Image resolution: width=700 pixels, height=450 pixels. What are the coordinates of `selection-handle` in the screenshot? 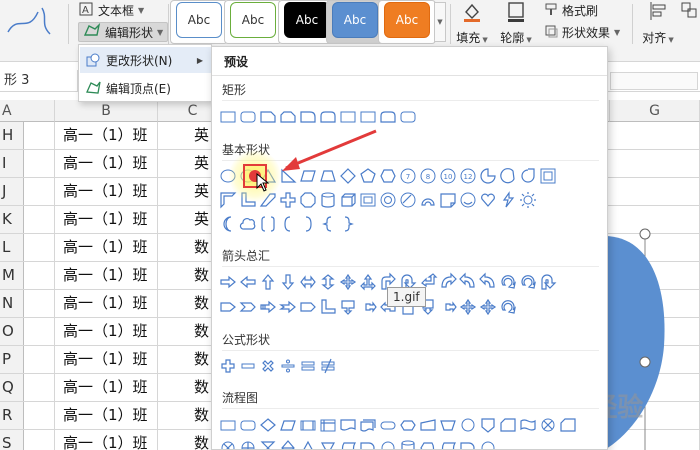 It's located at (645, 234).